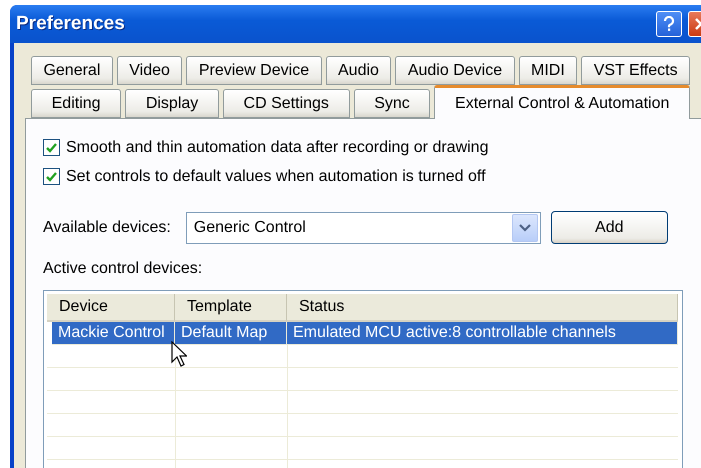 The height and width of the screenshot is (468, 701). I want to click on help-button, so click(669, 24).